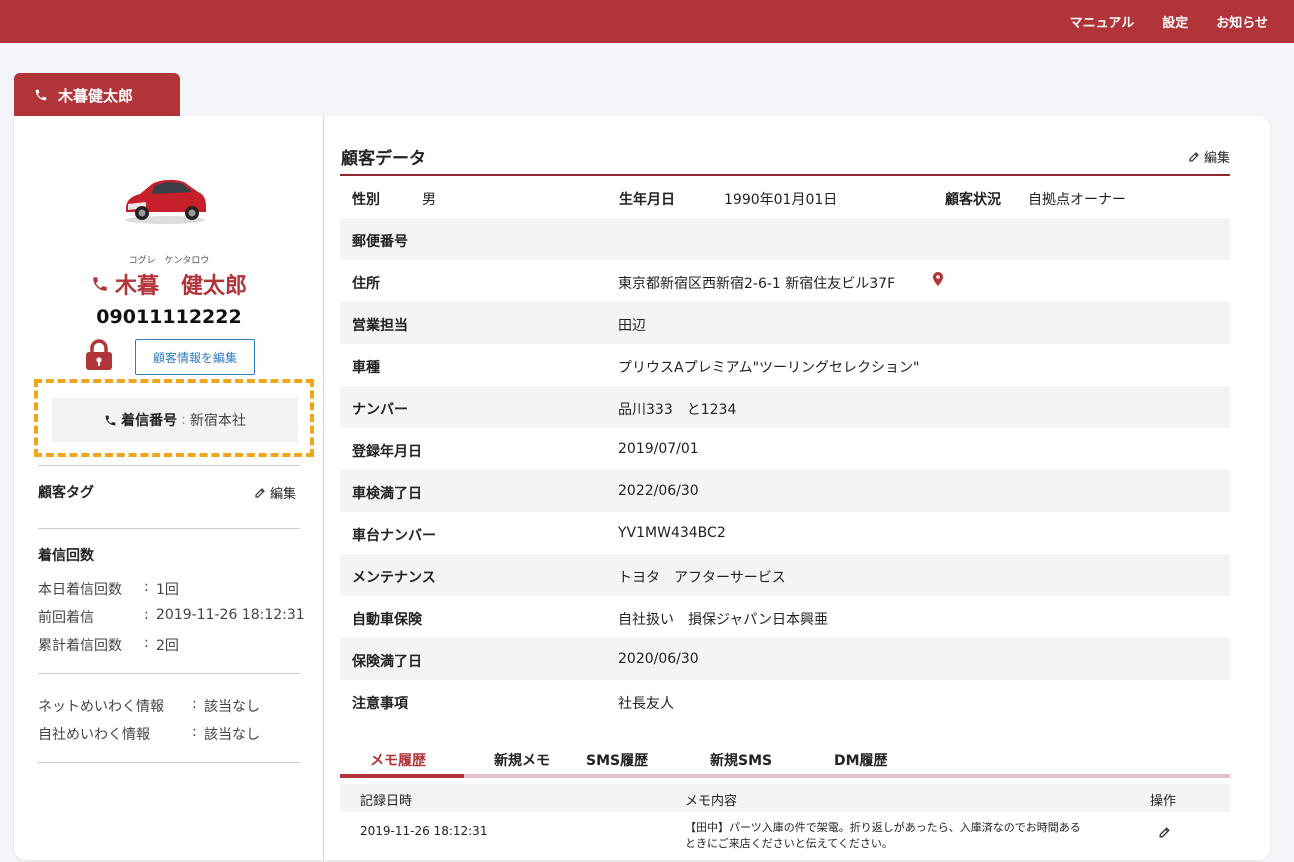 The image size is (1294, 862). What do you see at coordinates (149, 733) in the screenshot?
I see `own-meiwaku-info: 自社めいわく情報: 該当なし` at bounding box center [149, 733].